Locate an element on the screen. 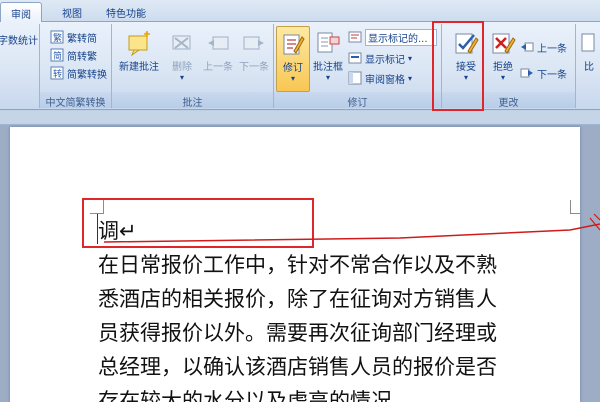  previous-change-button: 上一条 is located at coordinates (543, 47).